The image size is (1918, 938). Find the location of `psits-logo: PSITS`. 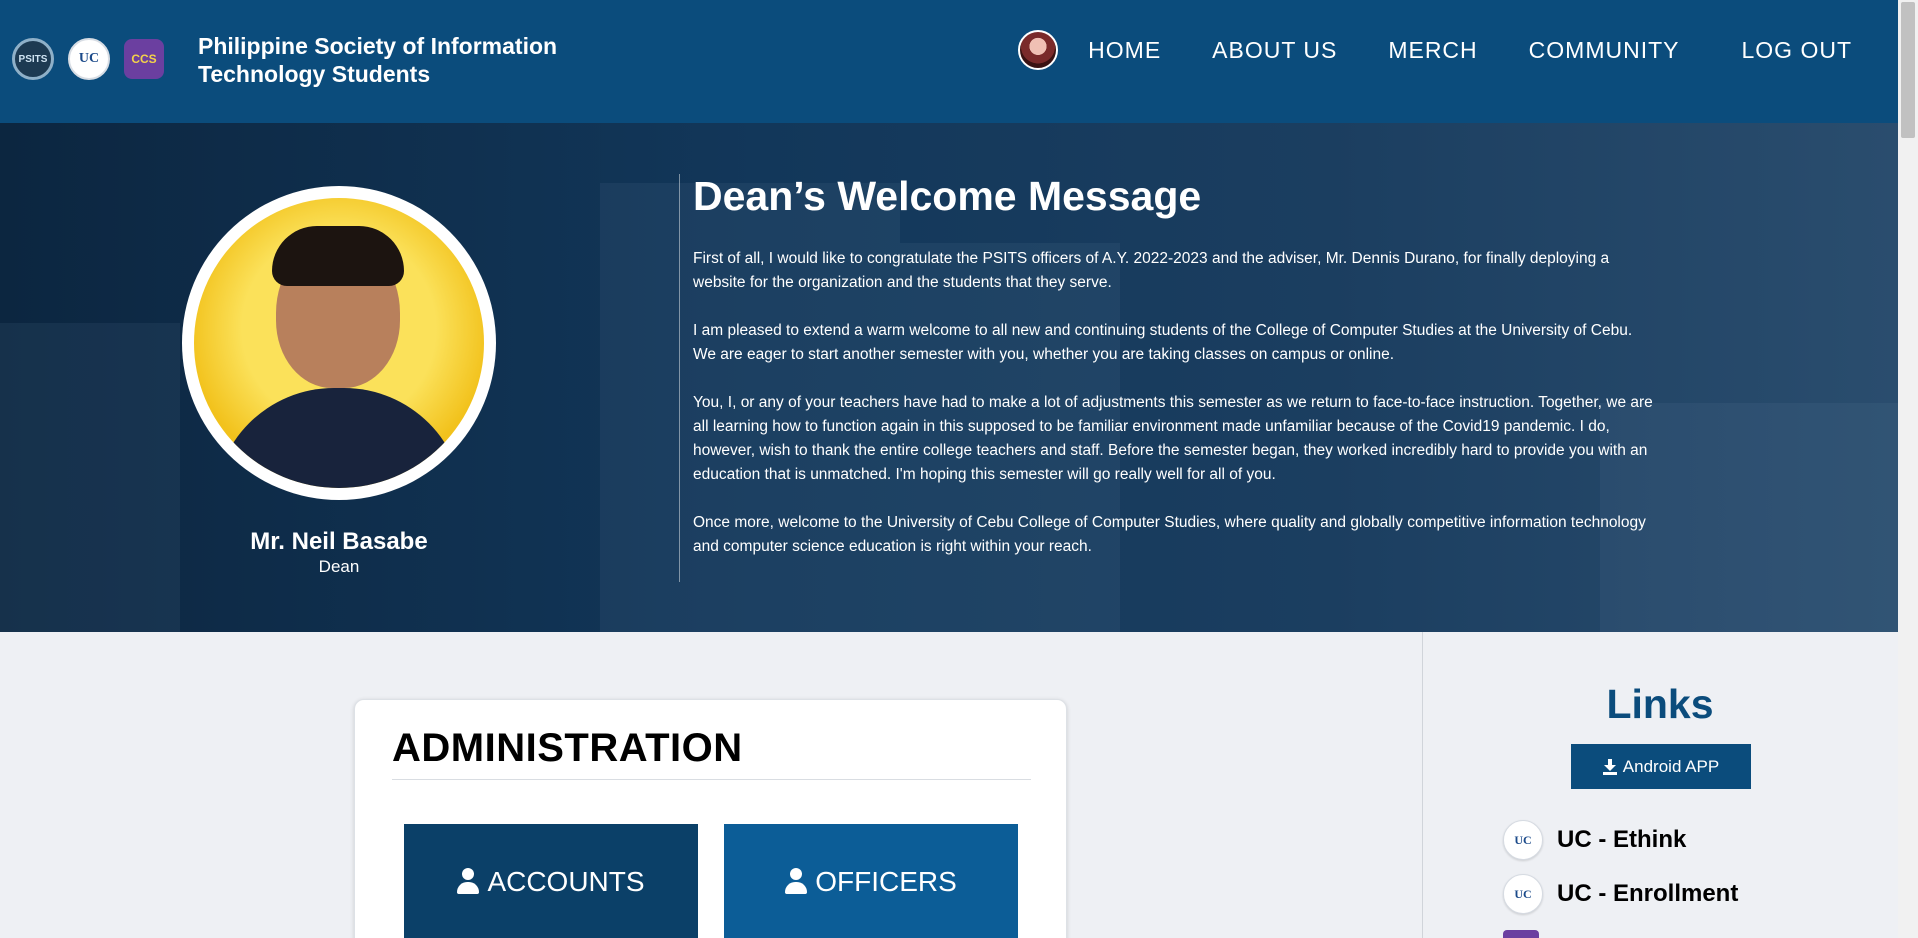

psits-logo: PSITS is located at coordinates (33, 59).